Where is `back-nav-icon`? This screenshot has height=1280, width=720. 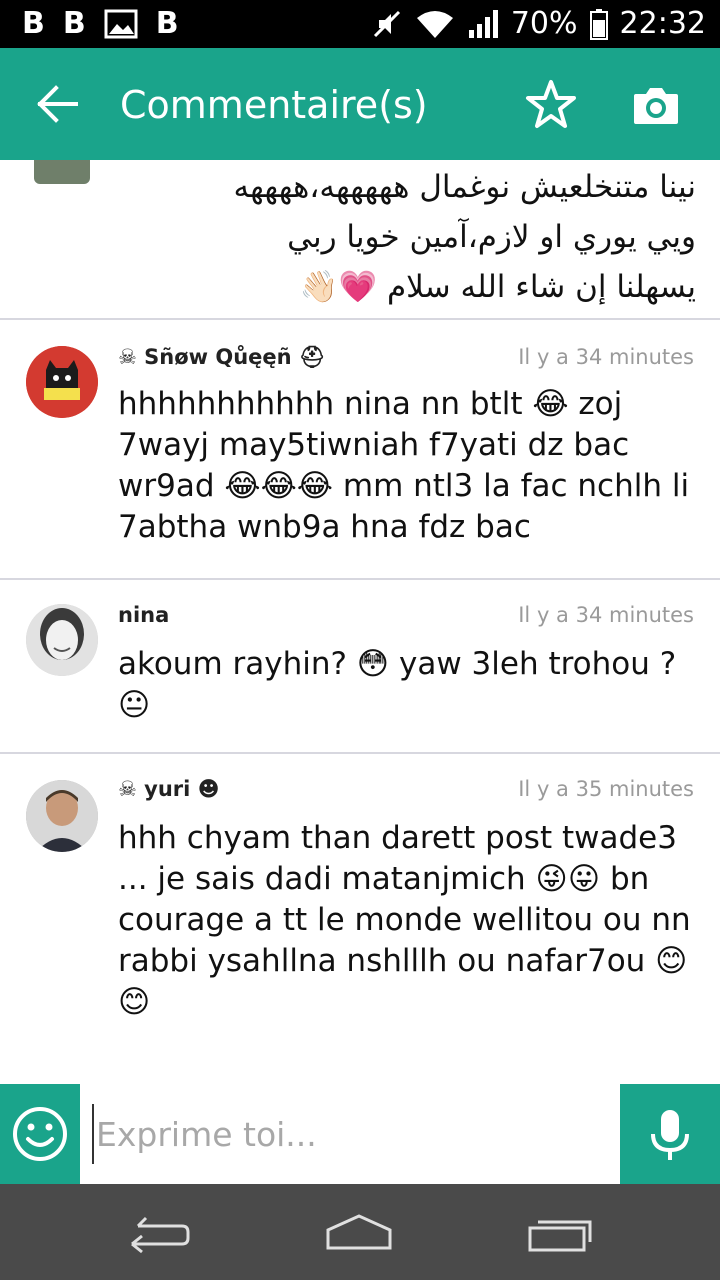
back-nav-icon is located at coordinates (159, 1232).